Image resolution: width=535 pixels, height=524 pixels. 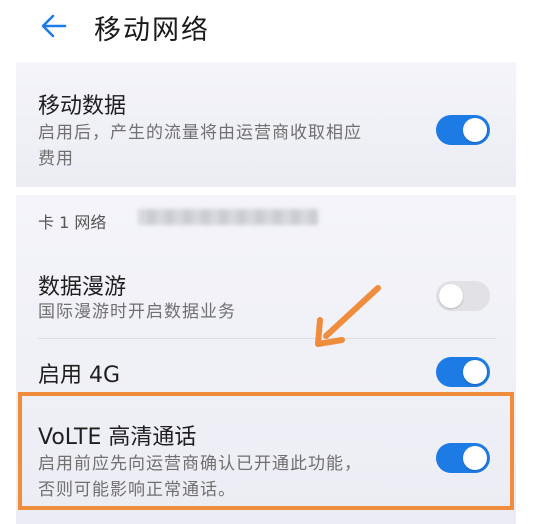 I want to click on page-title: 移动网络, so click(x=152, y=30).